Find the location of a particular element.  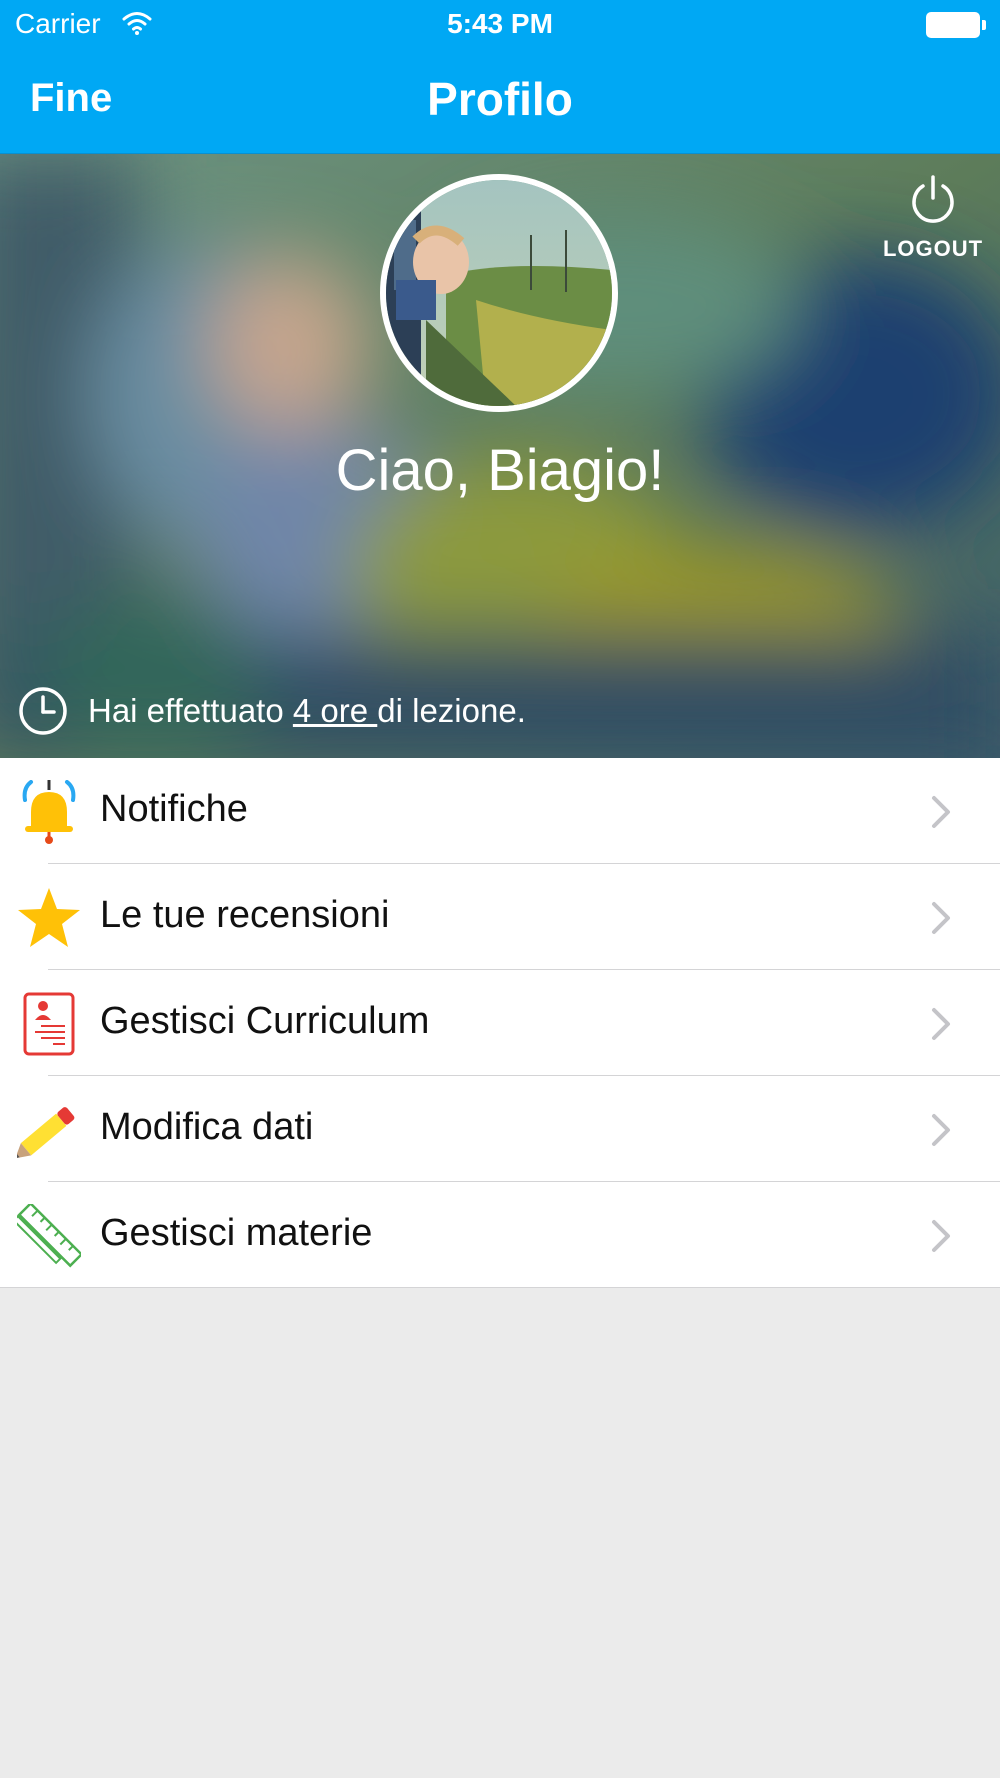

logout-button: LOGOUT is located at coordinates (933, 224).